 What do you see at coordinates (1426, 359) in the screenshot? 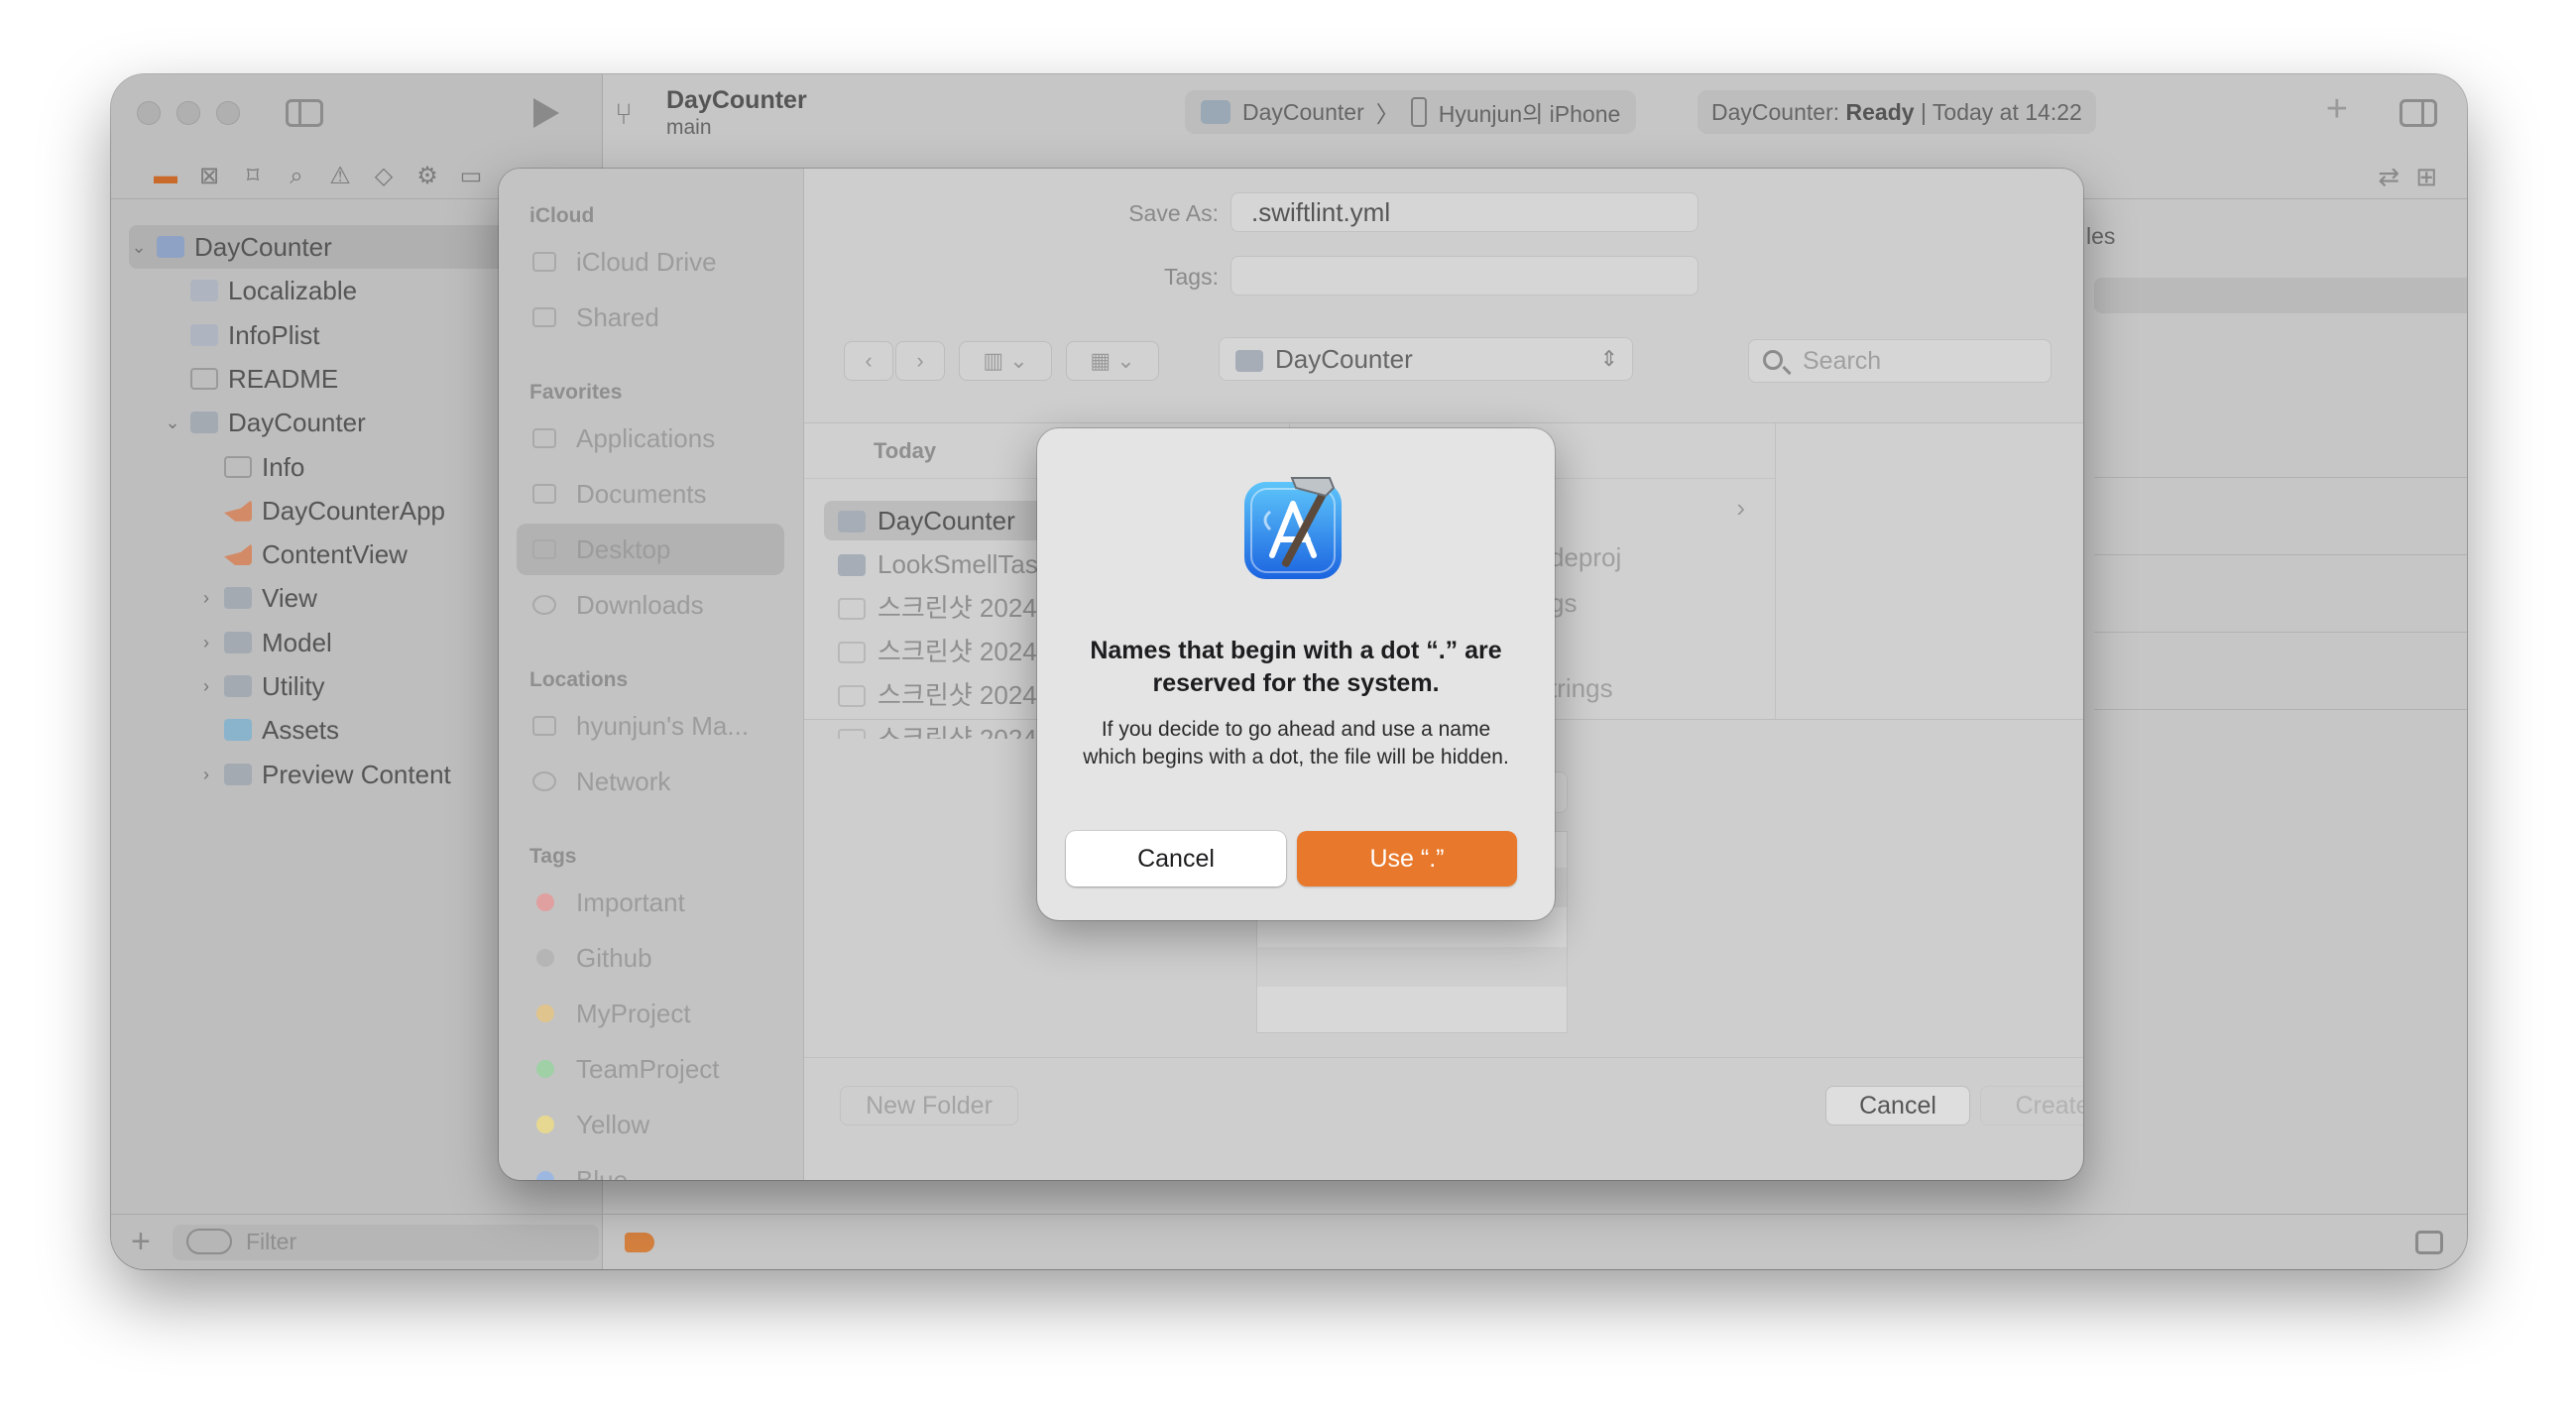
I see `location-popup: DayCounter ⇕` at bounding box center [1426, 359].